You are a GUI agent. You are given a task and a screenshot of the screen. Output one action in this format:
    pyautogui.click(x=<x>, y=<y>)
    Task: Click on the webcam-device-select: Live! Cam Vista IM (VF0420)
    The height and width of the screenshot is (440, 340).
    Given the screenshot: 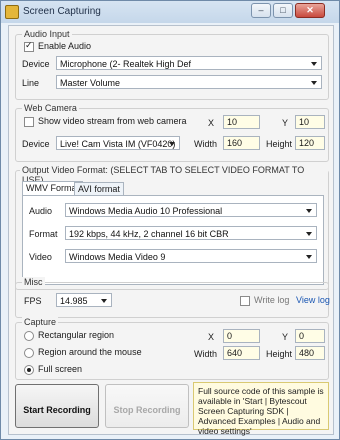 What is the action you would take?
    pyautogui.click(x=118, y=143)
    